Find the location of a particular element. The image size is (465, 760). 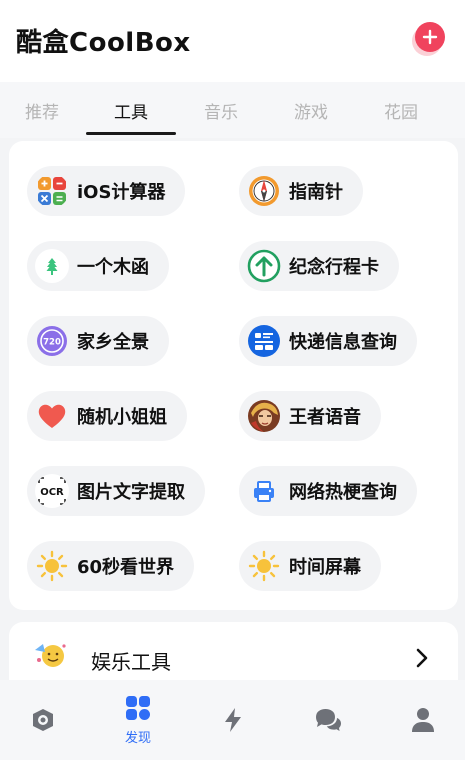

tool-label: 一个木函 is located at coordinates (113, 267).